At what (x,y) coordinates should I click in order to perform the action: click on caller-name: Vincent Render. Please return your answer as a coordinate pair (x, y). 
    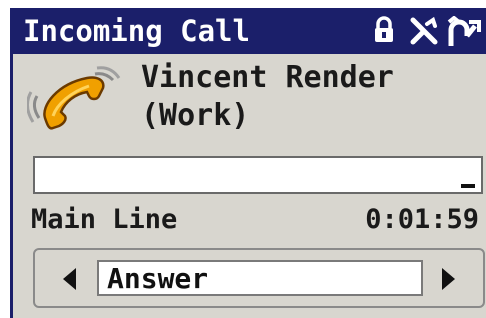
    Looking at the image, I should click on (267, 77).